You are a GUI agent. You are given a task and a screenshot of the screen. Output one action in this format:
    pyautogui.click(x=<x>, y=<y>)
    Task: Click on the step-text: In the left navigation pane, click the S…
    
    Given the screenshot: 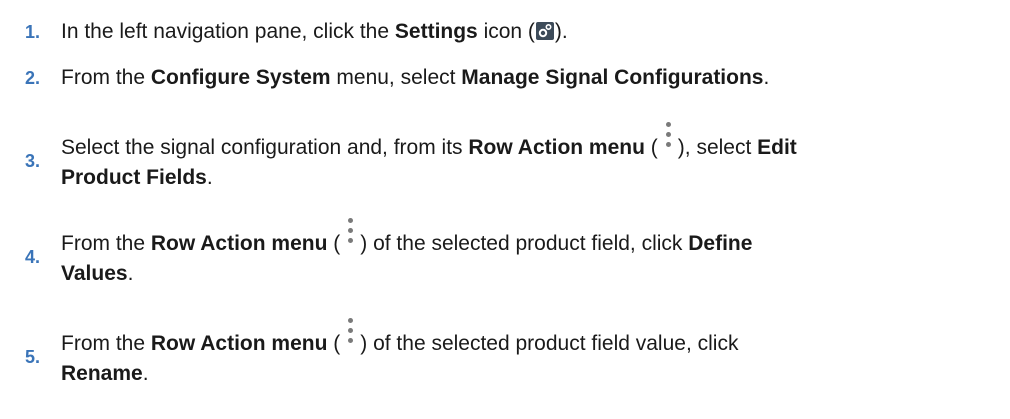 What is the action you would take?
    pyautogui.click(x=314, y=31)
    